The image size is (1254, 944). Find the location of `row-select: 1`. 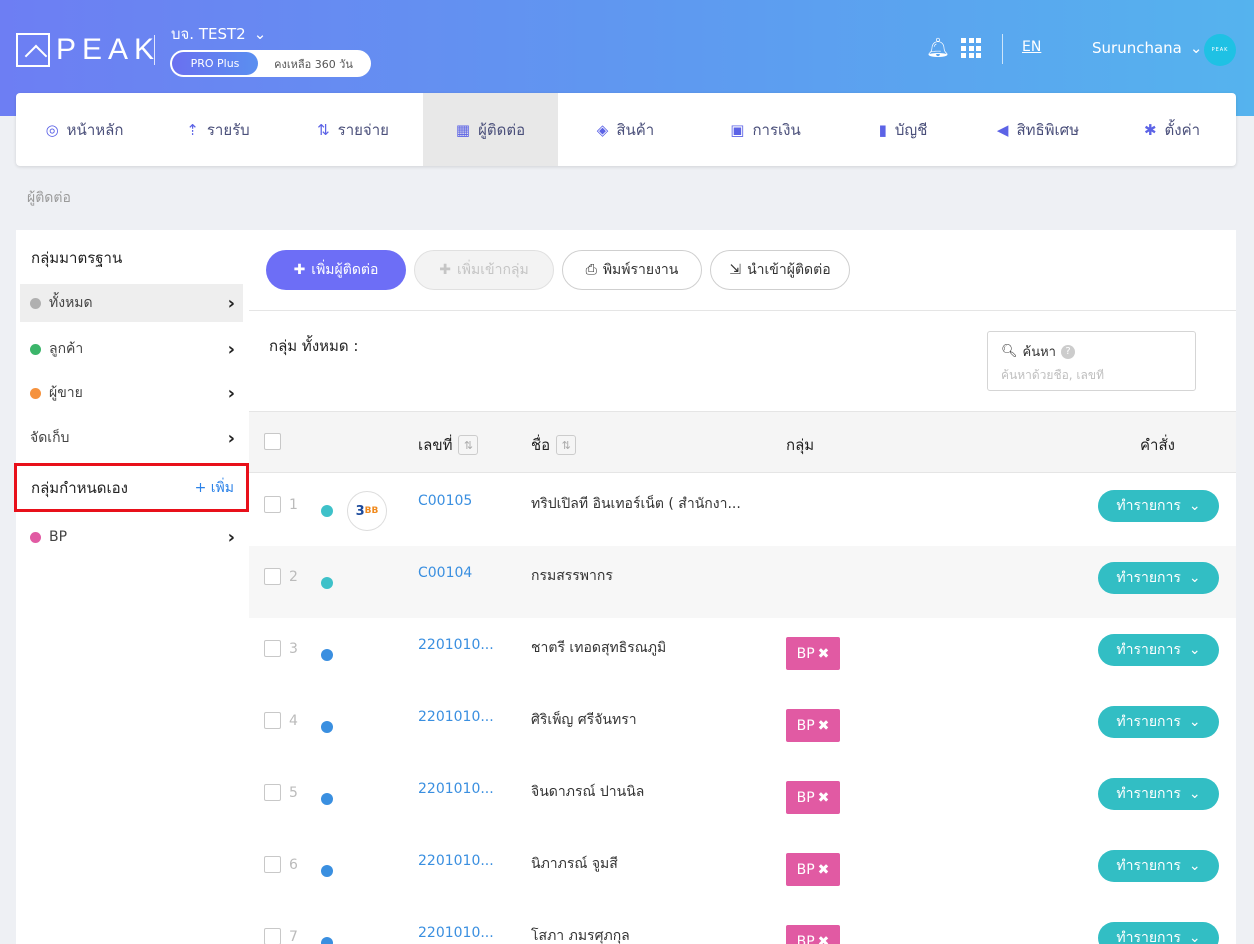

row-select: 1 is located at coordinates (281, 504).